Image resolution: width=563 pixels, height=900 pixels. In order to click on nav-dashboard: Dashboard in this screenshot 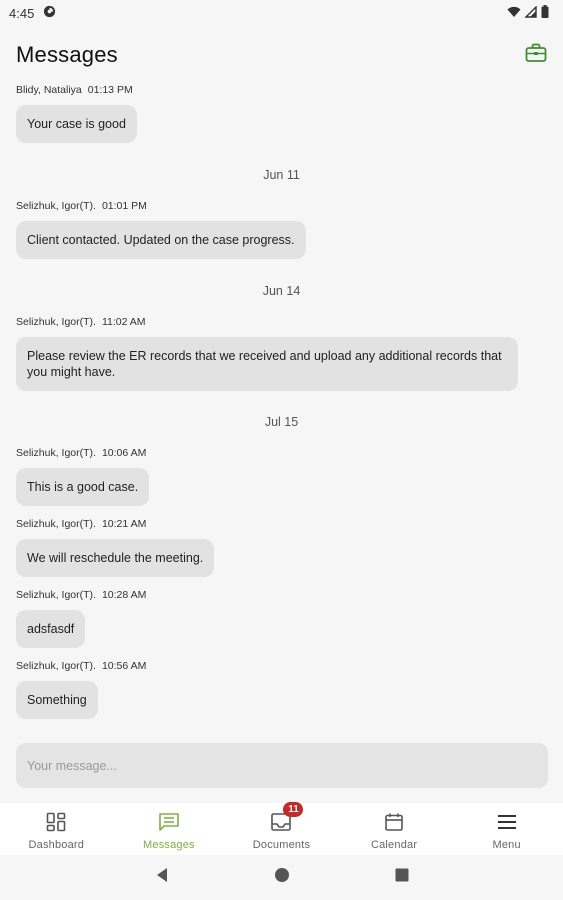, I will do `click(56, 829)`.